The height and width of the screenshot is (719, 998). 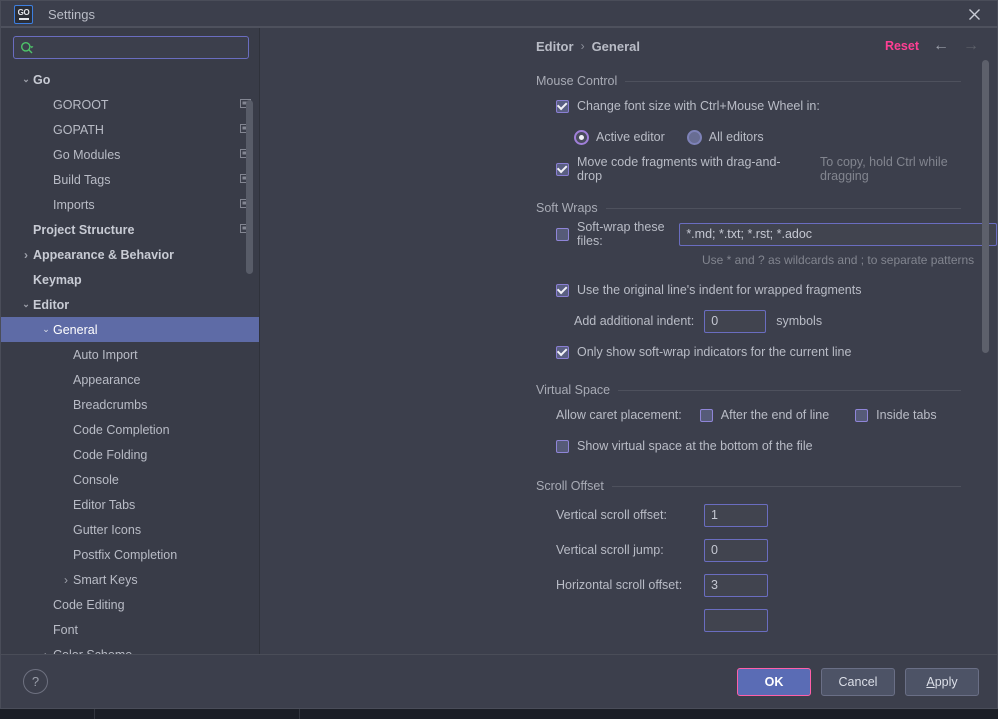 What do you see at coordinates (82, 179) in the screenshot?
I see `sidebar-item-label: Build Tags` at bounding box center [82, 179].